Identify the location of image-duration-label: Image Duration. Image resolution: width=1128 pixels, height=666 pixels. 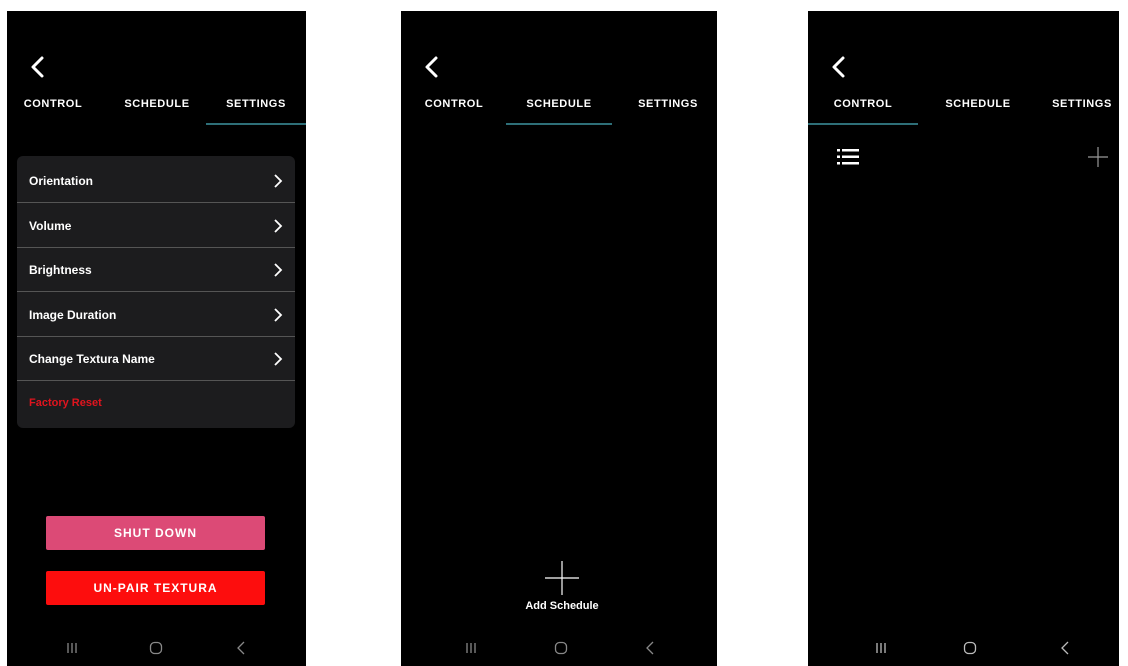
(73, 314).